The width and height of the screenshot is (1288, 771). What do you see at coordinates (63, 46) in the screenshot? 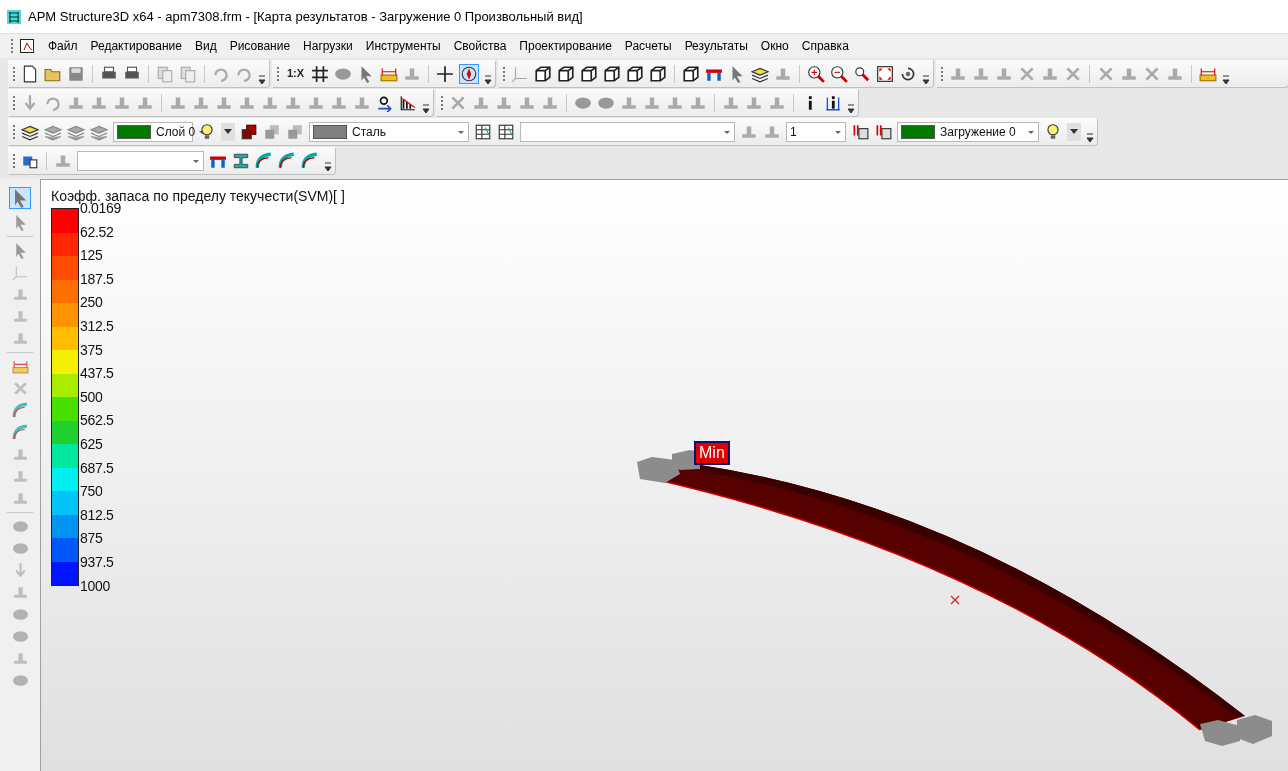
I see `menu-item: Файл` at bounding box center [63, 46].